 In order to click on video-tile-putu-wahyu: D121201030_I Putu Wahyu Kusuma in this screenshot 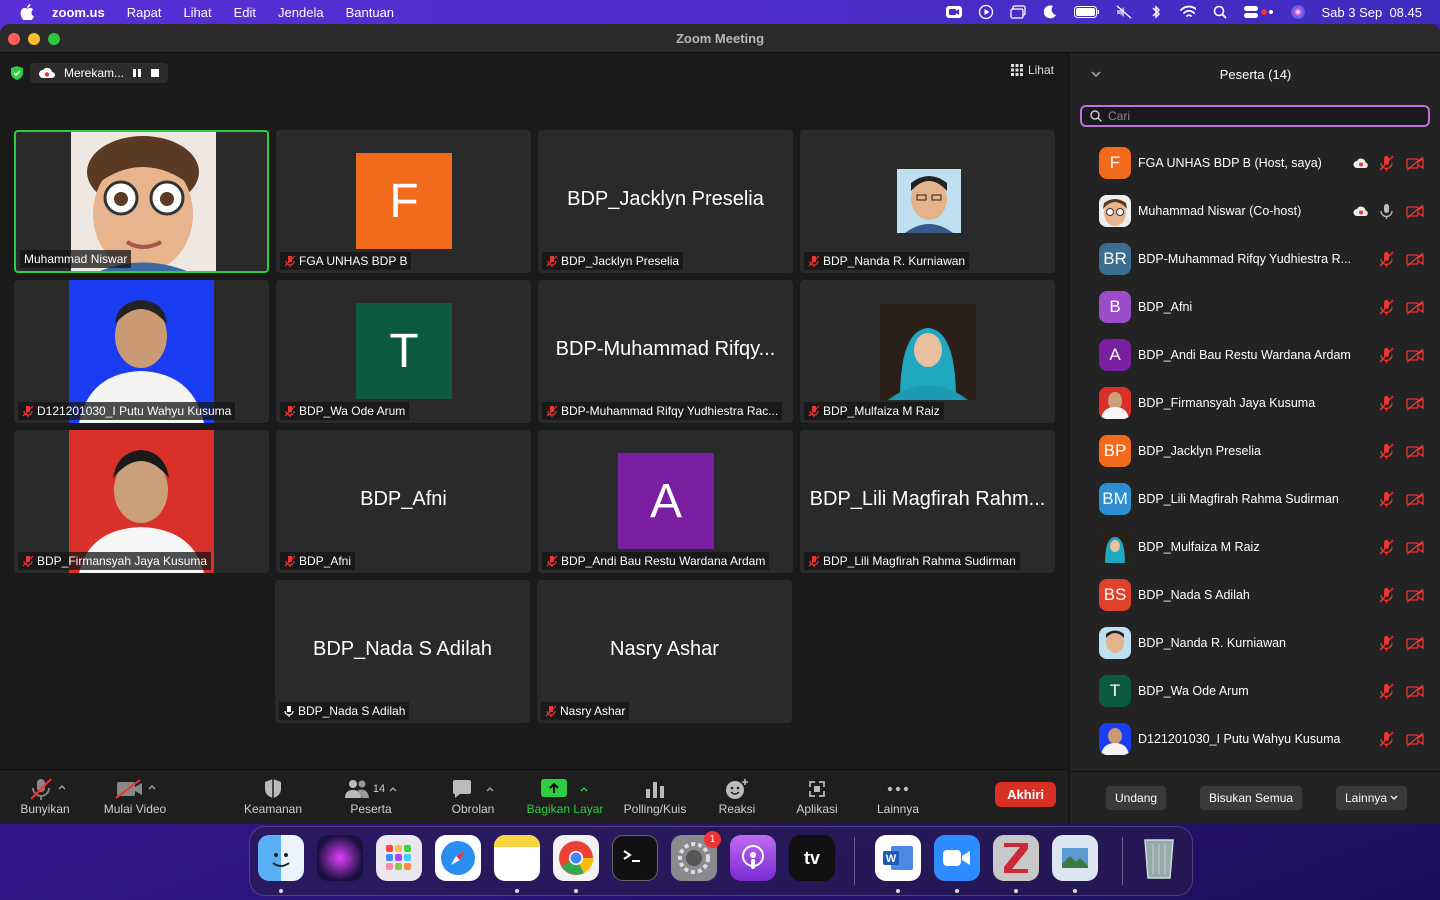, I will do `click(141, 351)`.